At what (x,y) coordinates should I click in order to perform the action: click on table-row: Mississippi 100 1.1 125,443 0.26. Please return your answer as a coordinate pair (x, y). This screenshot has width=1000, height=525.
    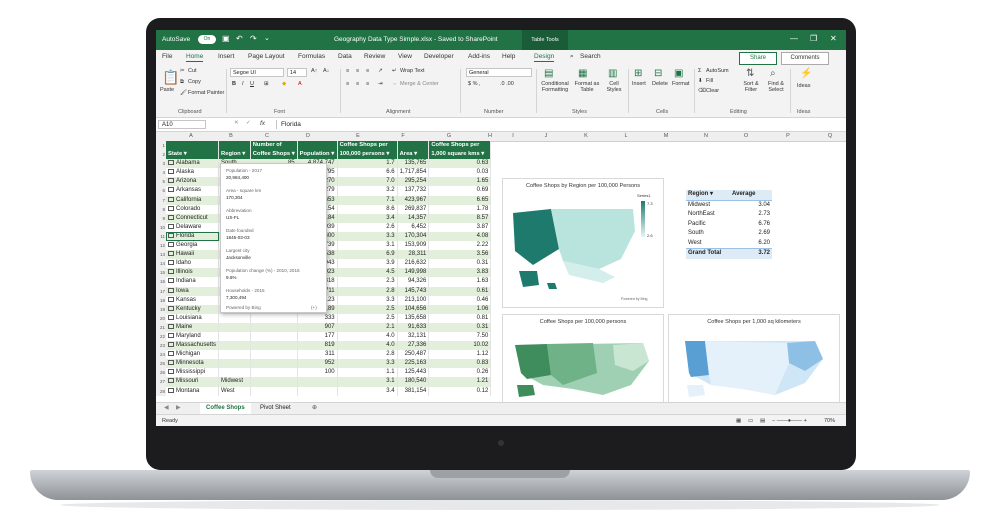
    Looking at the image, I should click on (329, 373).